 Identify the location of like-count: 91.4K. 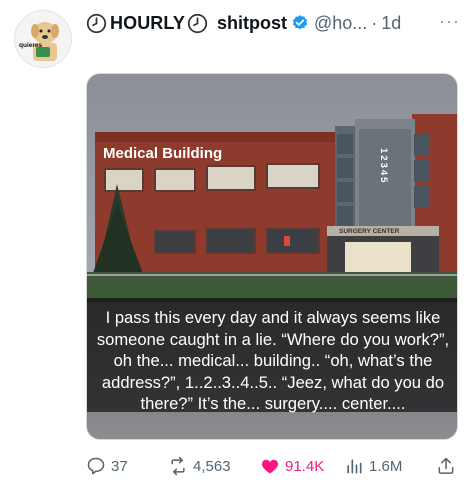
(305, 466).